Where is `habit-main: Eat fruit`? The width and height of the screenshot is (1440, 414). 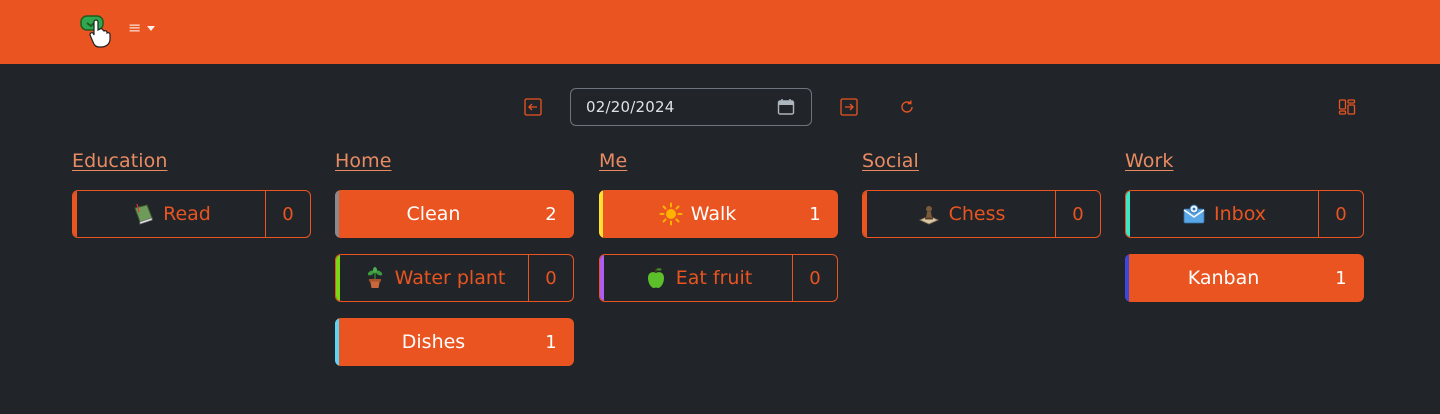 habit-main: Eat fruit is located at coordinates (698, 278).